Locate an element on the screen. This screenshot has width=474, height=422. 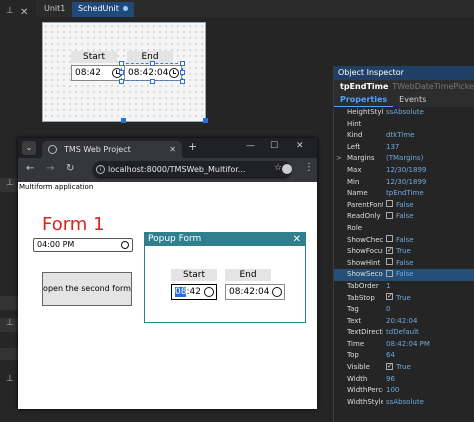
back-icon: ← is located at coordinates (30, 168).